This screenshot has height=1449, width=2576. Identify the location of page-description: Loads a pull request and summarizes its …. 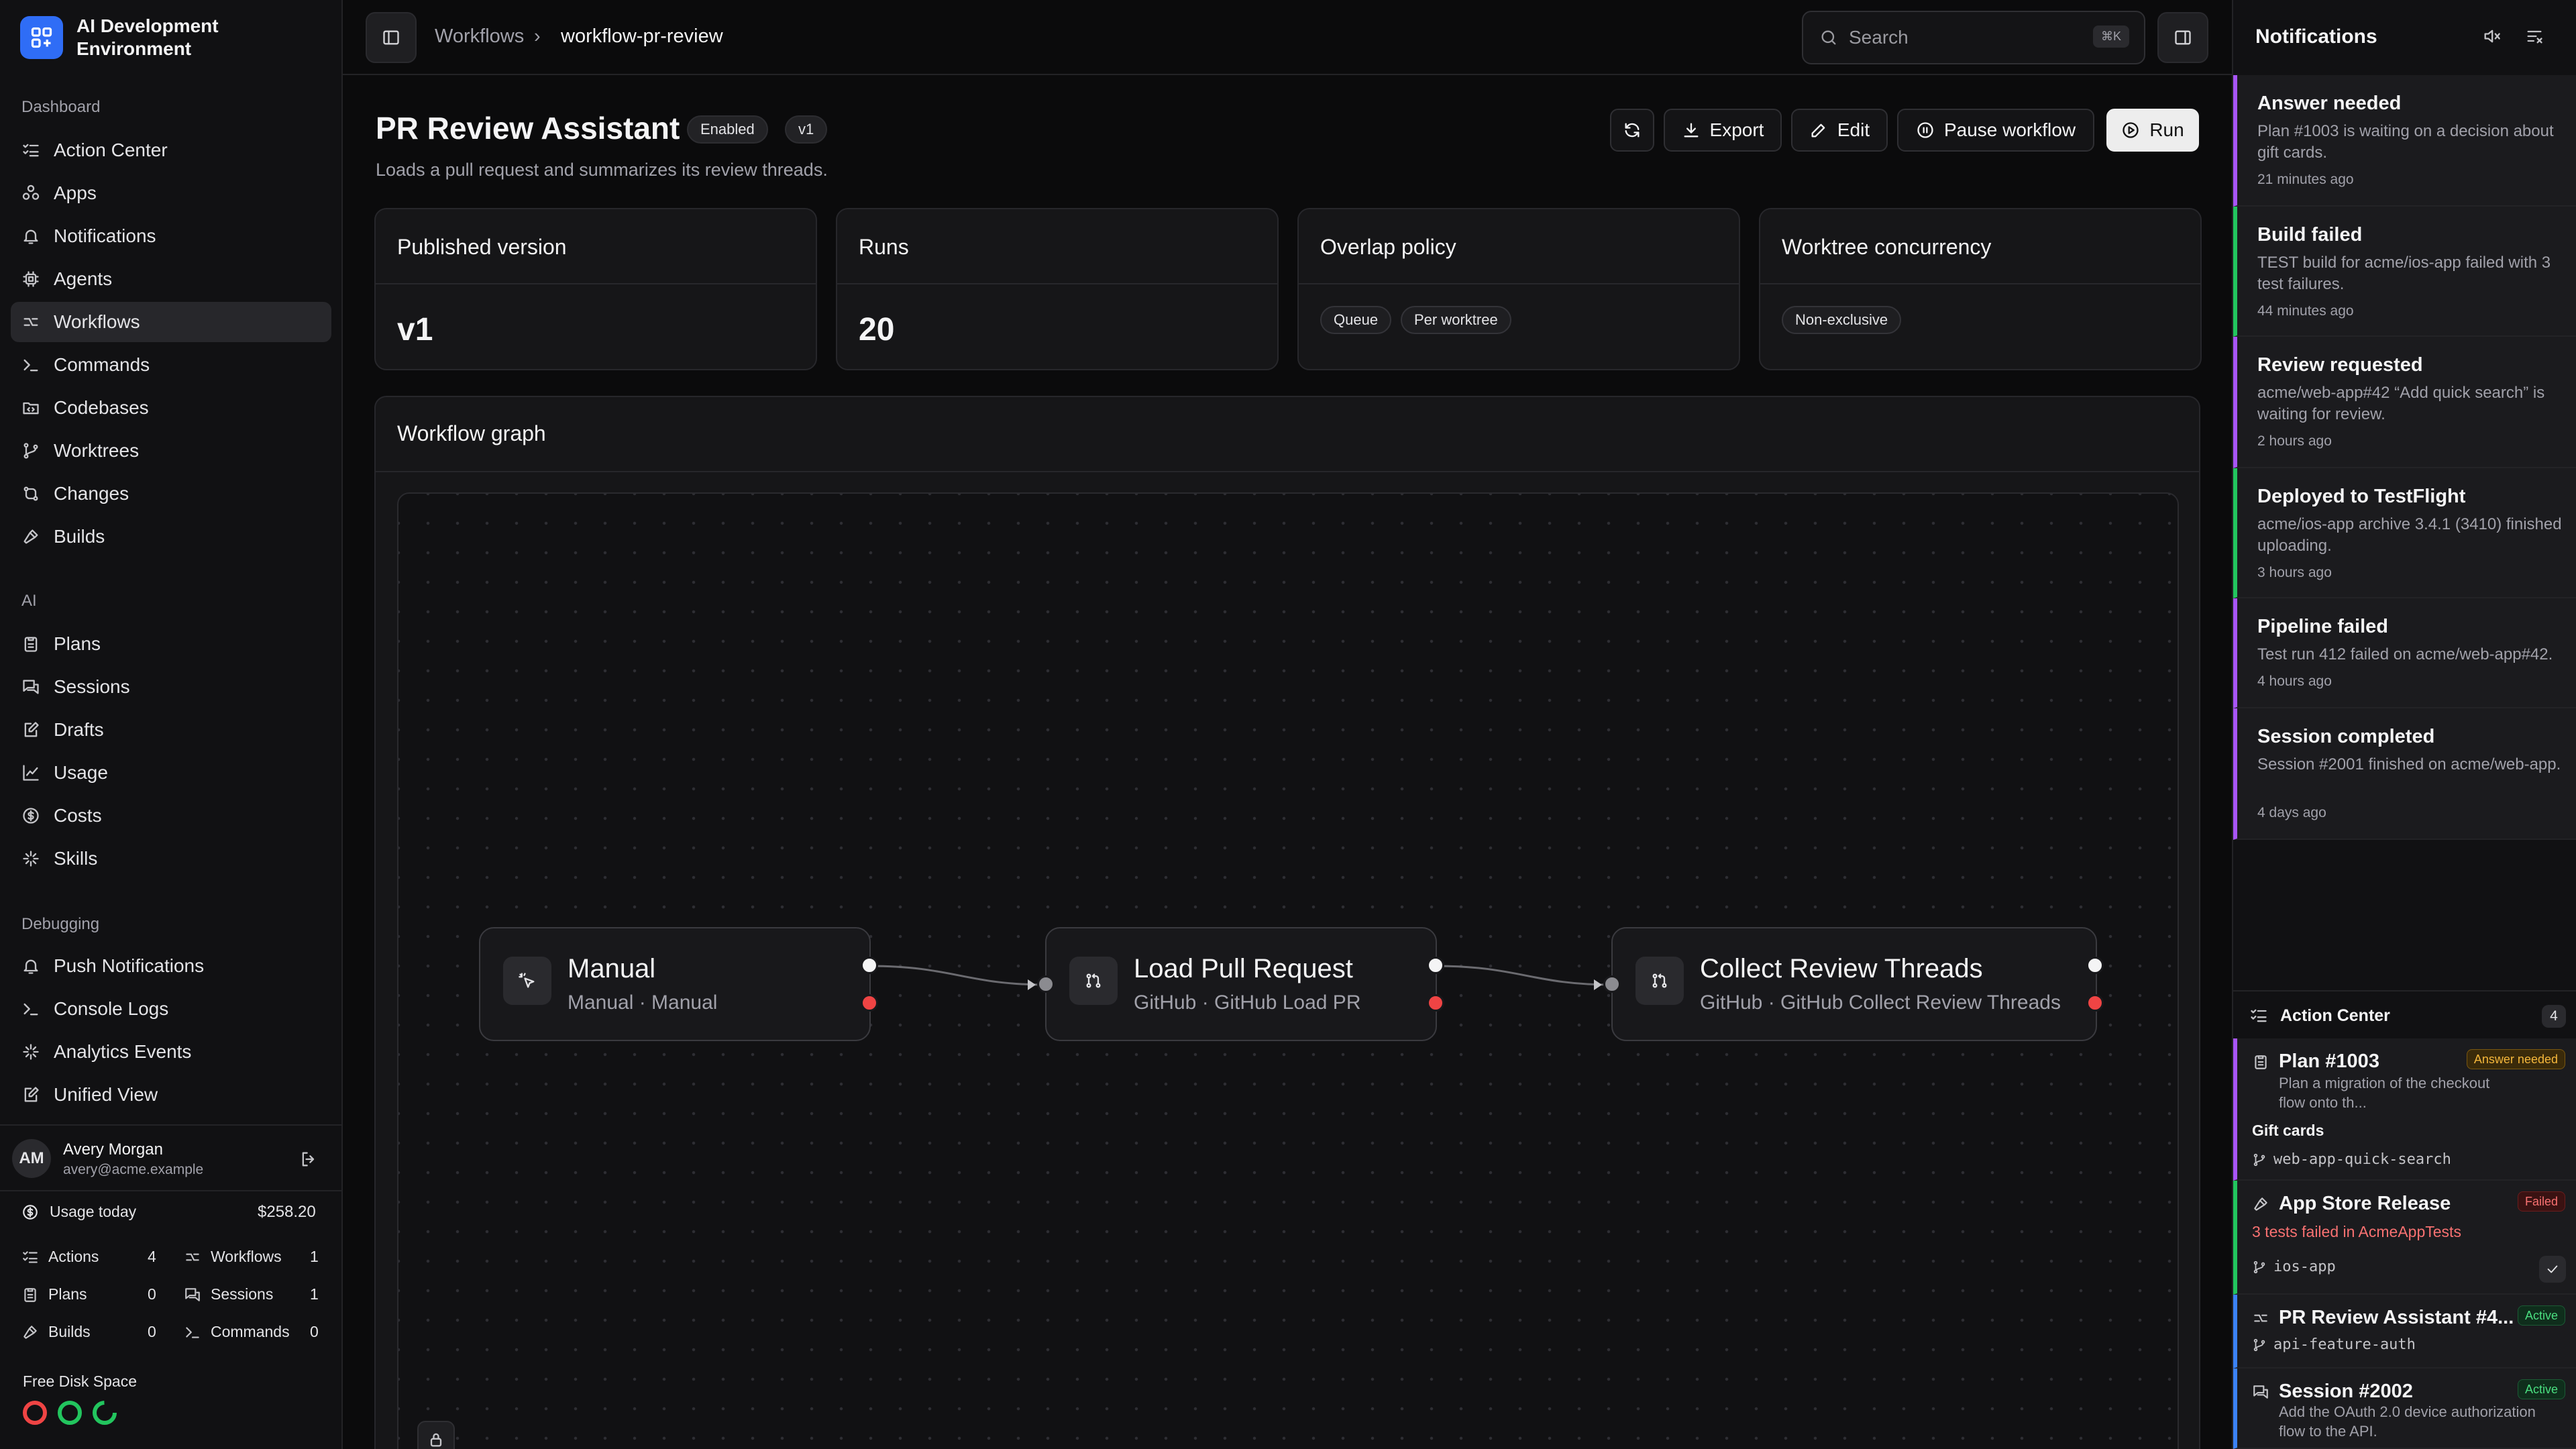
(602, 170).